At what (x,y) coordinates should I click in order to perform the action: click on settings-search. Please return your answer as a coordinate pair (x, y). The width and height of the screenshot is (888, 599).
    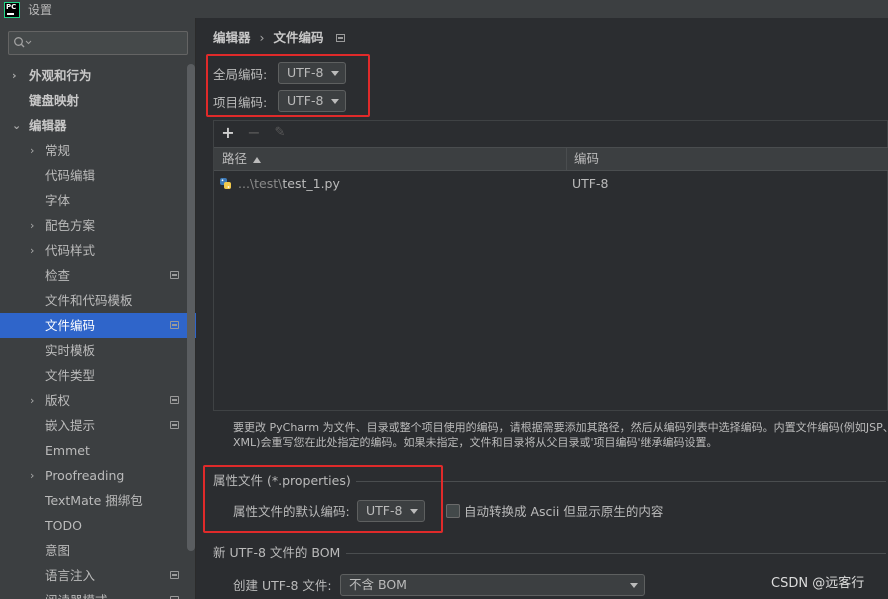
    Looking at the image, I should click on (98, 43).